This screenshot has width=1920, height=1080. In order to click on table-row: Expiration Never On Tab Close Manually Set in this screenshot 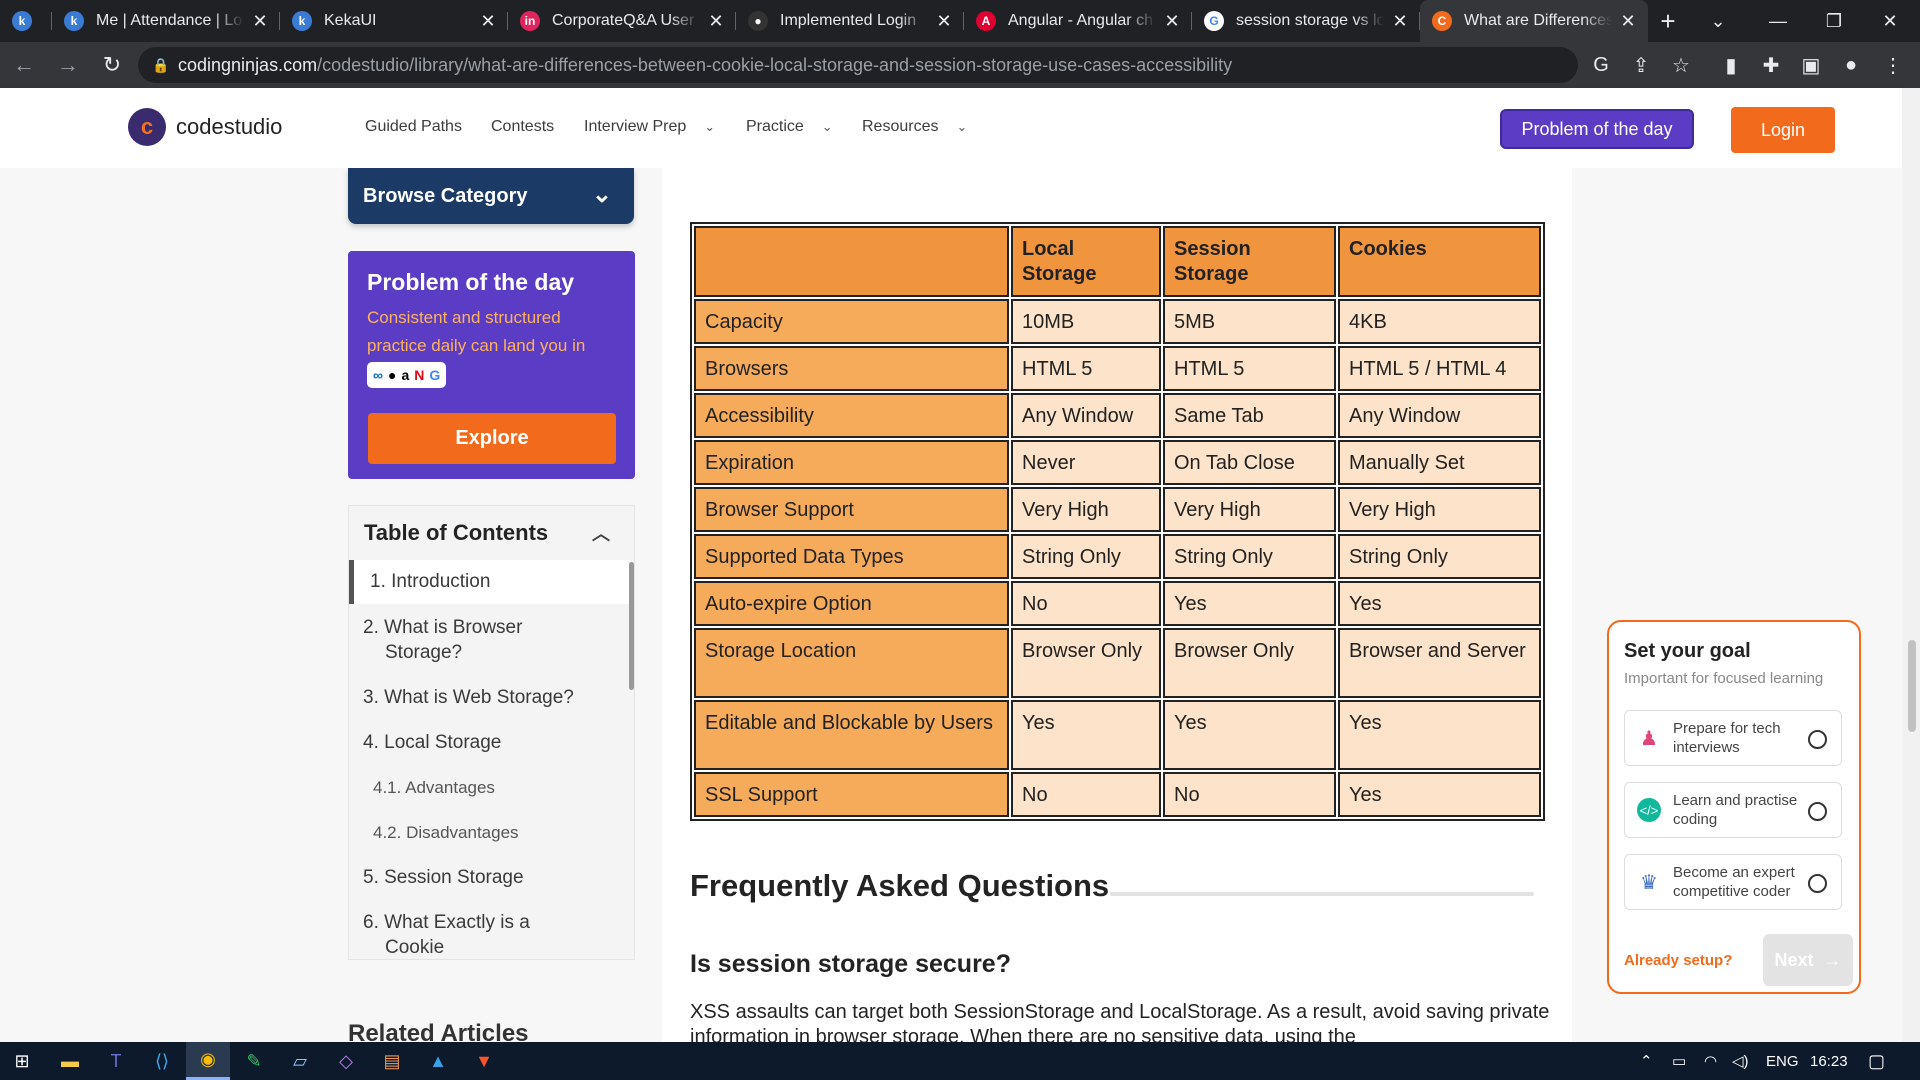, I will do `click(1117, 462)`.